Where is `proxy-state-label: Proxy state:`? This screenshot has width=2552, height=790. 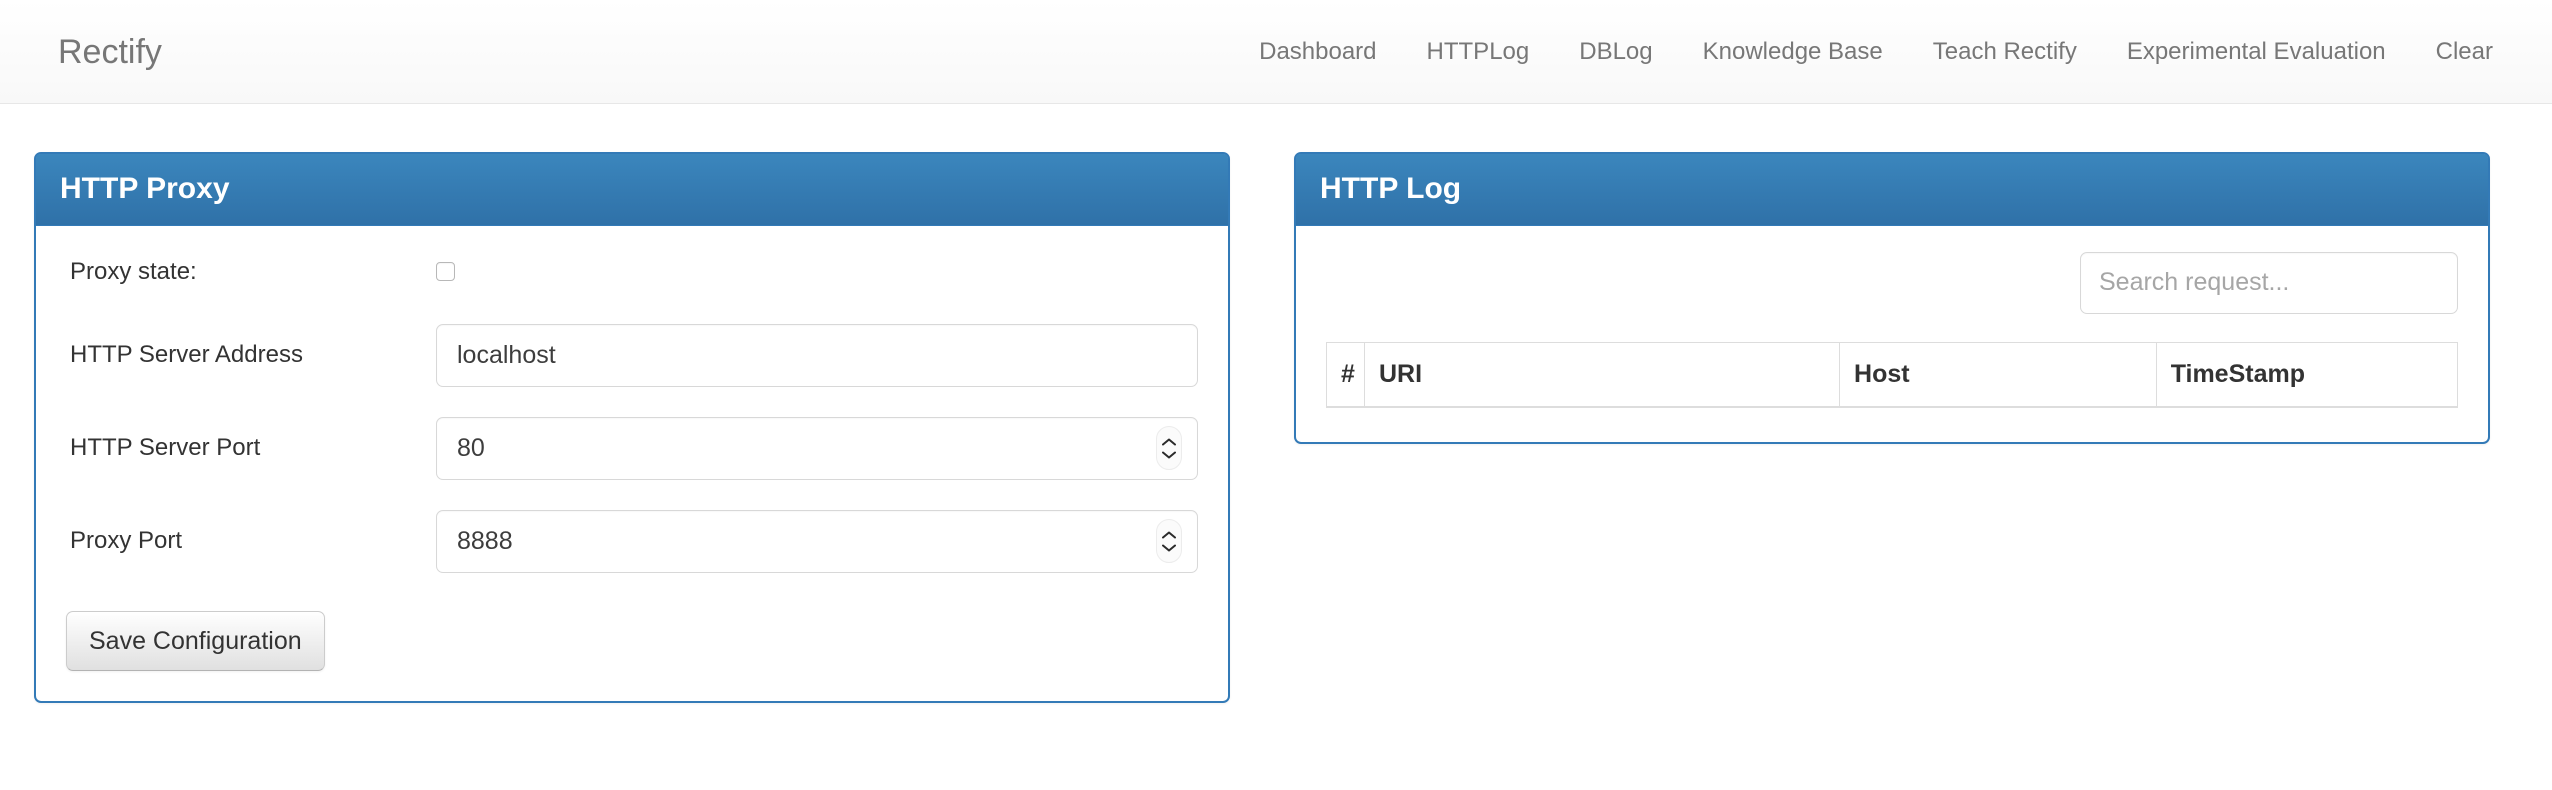
proxy-state-label: Proxy state: is located at coordinates (133, 271).